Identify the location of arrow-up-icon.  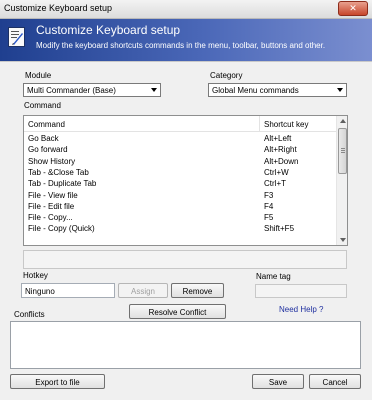
(343, 121).